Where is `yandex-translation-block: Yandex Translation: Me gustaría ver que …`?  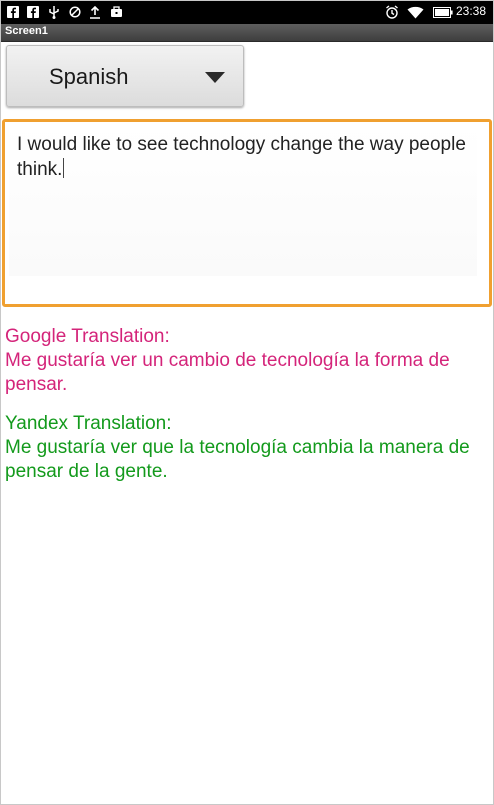
yandex-translation-block: Yandex Translation: Me gustaría ver que … is located at coordinates (246, 448).